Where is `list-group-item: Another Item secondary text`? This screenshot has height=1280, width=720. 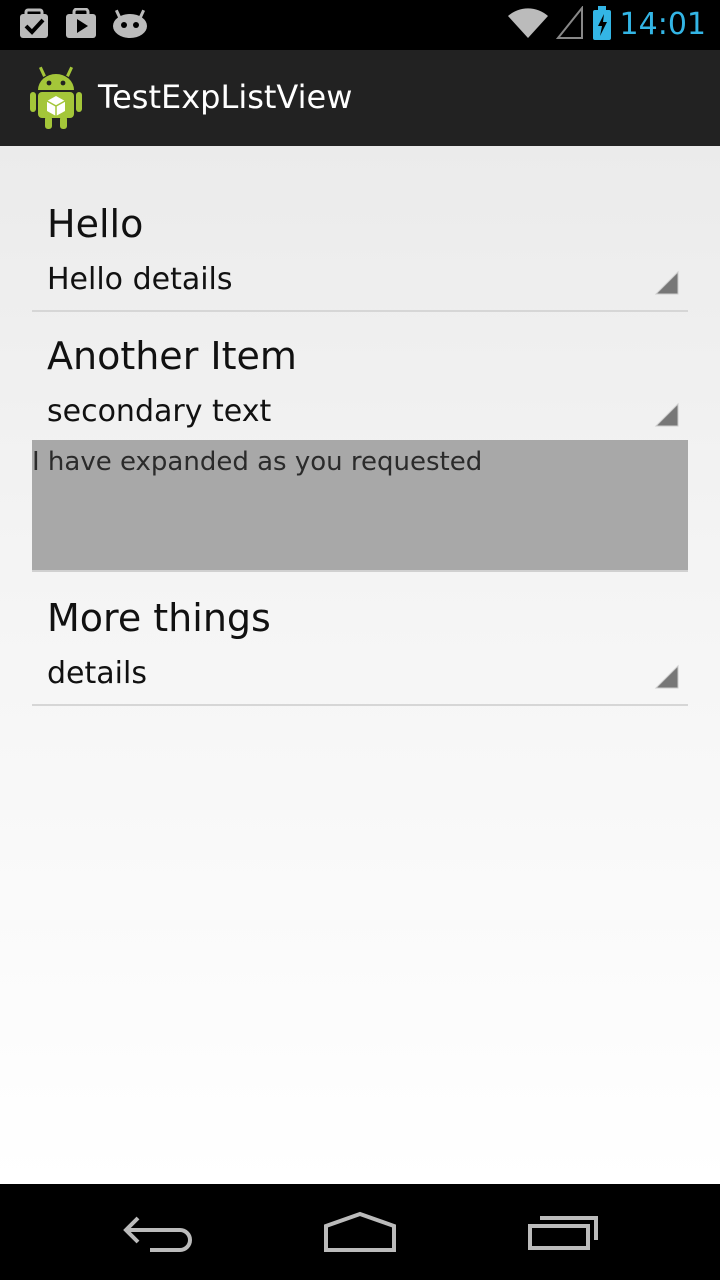
list-group-item: Another Item secondary text is located at coordinates (360, 377).